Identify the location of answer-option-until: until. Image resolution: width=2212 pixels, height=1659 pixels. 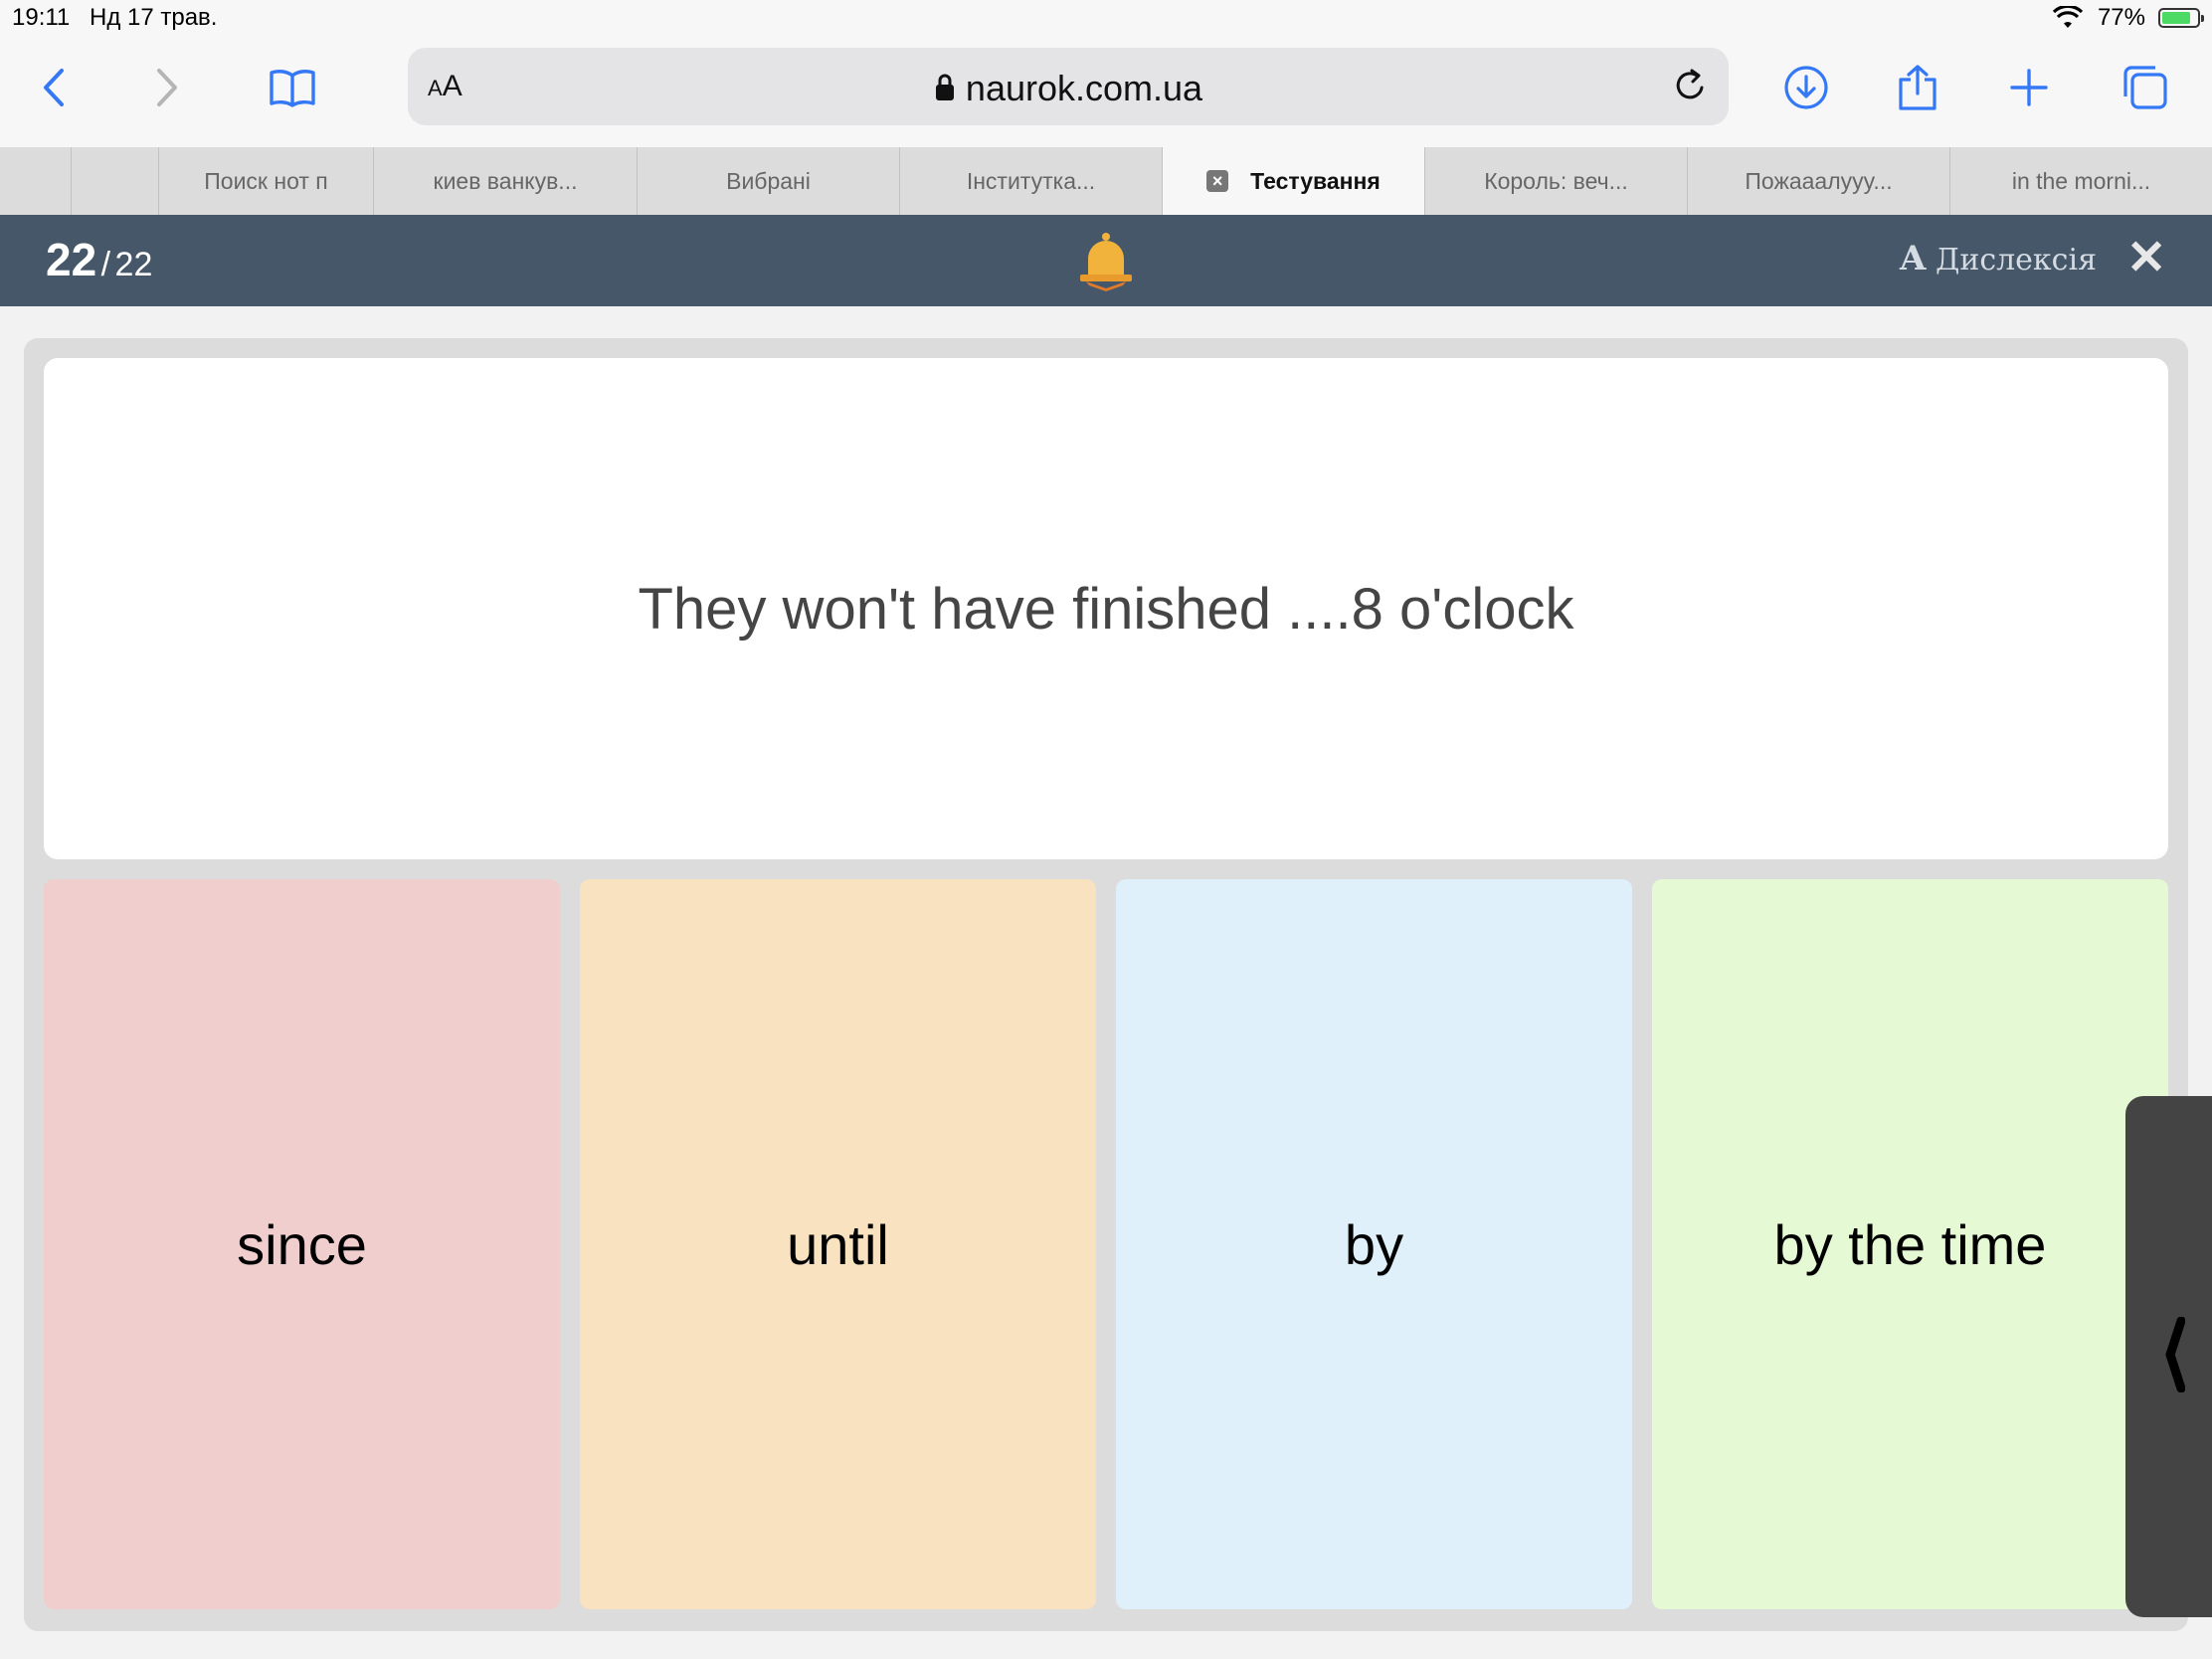
(838, 1244).